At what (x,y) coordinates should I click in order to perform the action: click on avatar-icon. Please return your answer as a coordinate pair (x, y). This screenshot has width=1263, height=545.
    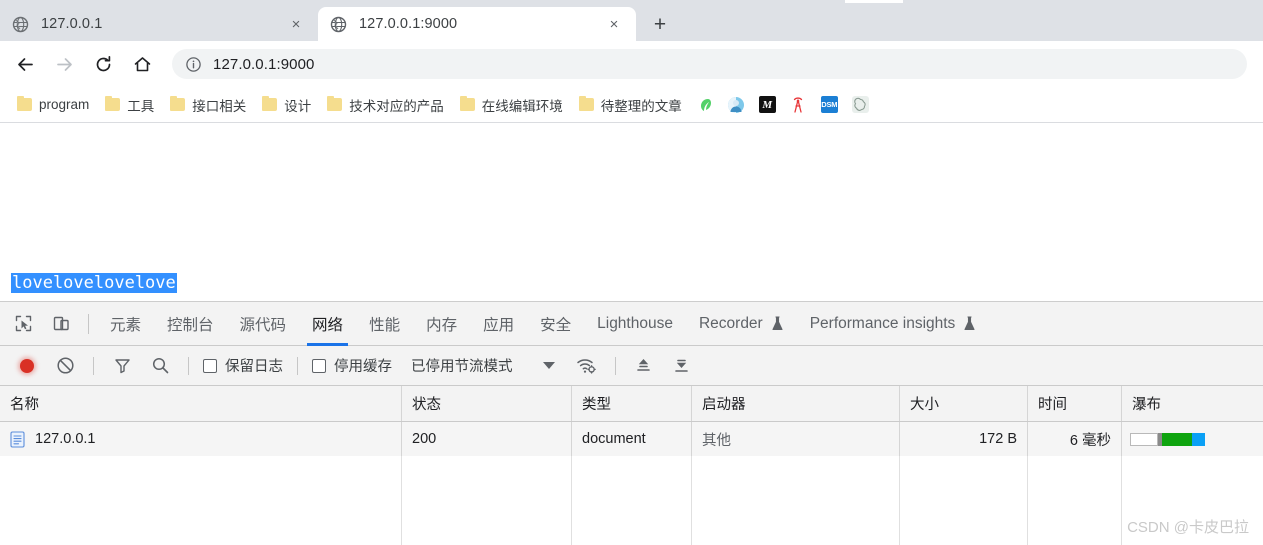
    Looking at the image, I should click on (736, 104).